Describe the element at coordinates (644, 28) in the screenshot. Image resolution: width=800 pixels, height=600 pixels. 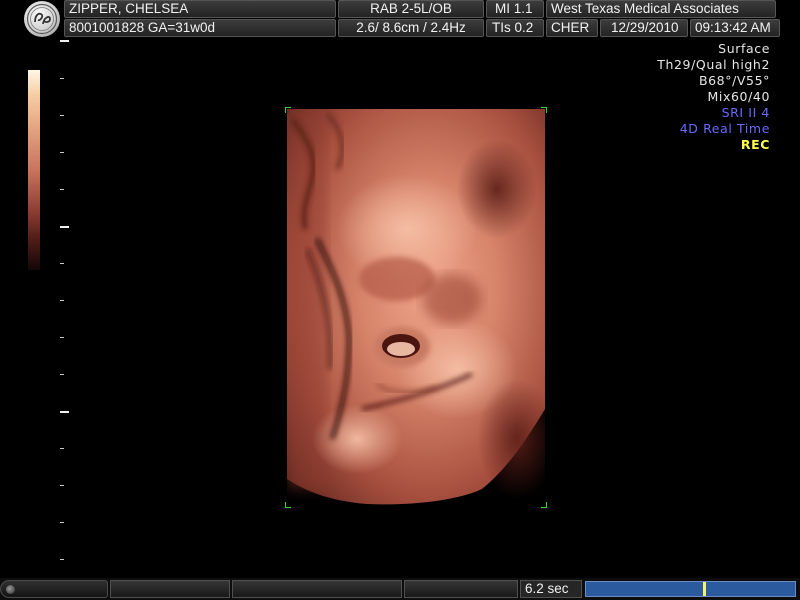
I see `exam-date: 12/29/2010` at that location.